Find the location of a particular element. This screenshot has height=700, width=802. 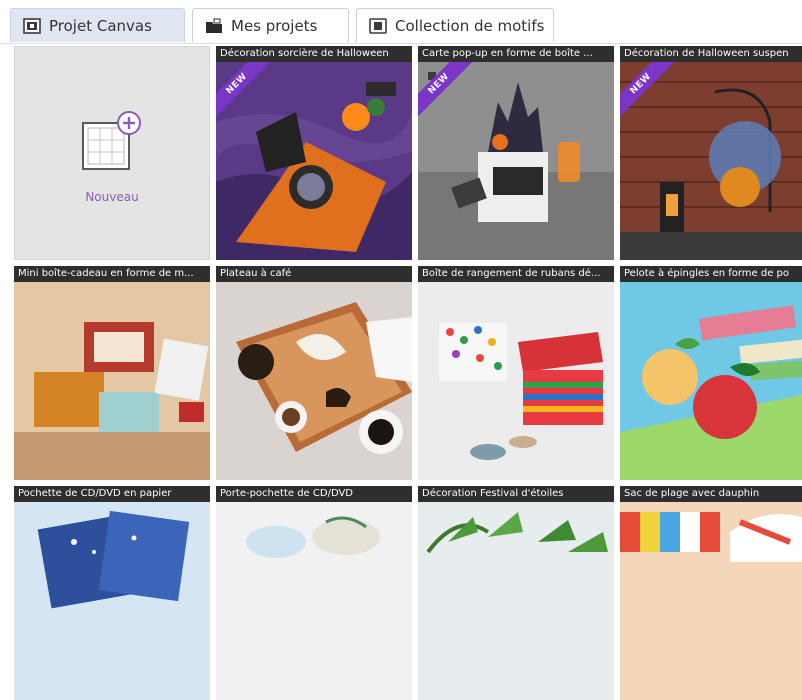

project-tile: Sac de plage avec dauphin is located at coordinates (711, 593).